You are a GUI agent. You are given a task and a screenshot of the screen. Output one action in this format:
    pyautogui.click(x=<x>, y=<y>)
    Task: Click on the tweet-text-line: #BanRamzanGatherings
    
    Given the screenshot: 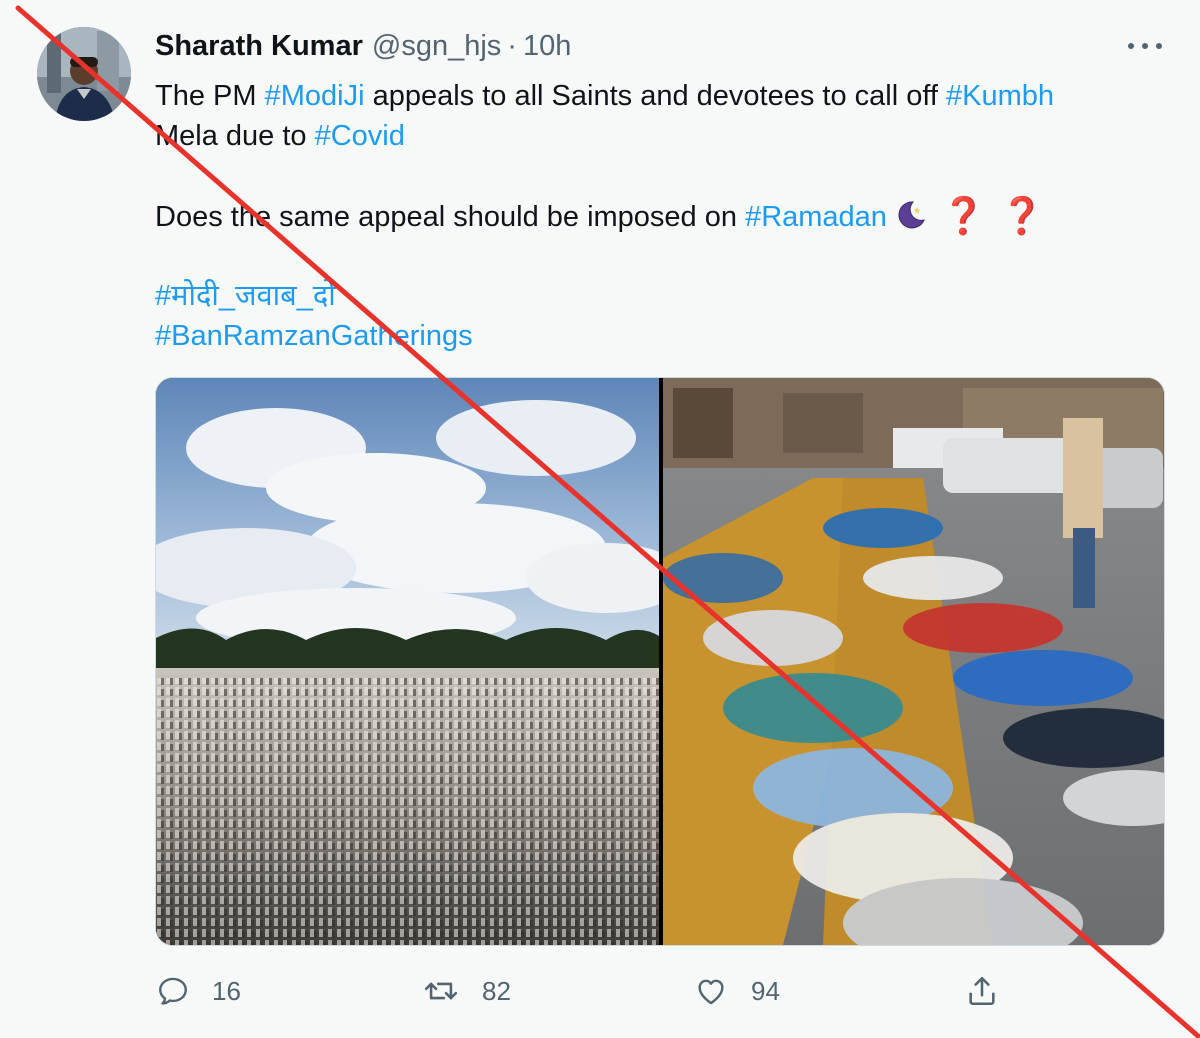 What is the action you would take?
    pyautogui.click(x=655, y=336)
    